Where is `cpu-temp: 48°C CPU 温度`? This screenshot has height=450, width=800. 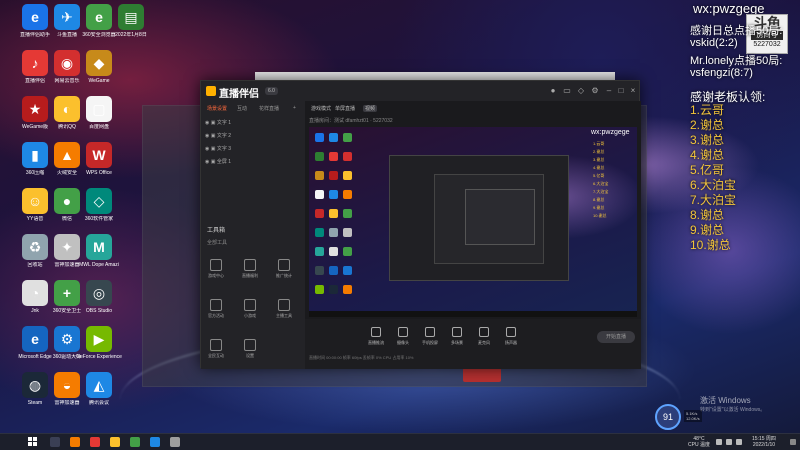 cpu-temp: 48°C CPU 温度 is located at coordinates (699, 442).